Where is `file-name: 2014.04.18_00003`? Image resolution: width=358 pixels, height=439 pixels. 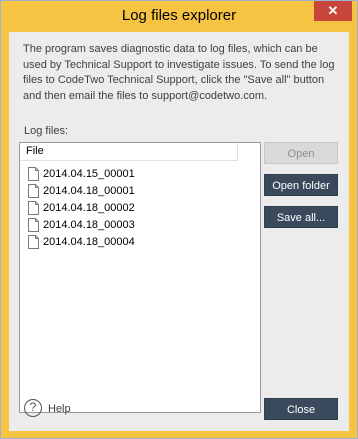
file-name: 2014.04.18_00003 is located at coordinates (89, 224).